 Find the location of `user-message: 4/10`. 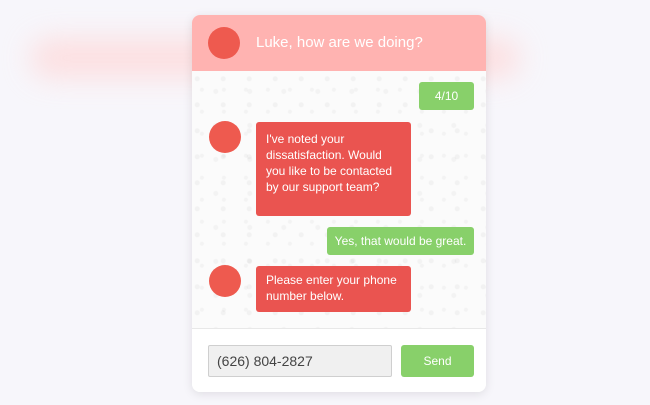

user-message: 4/10 is located at coordinates (446, 96).